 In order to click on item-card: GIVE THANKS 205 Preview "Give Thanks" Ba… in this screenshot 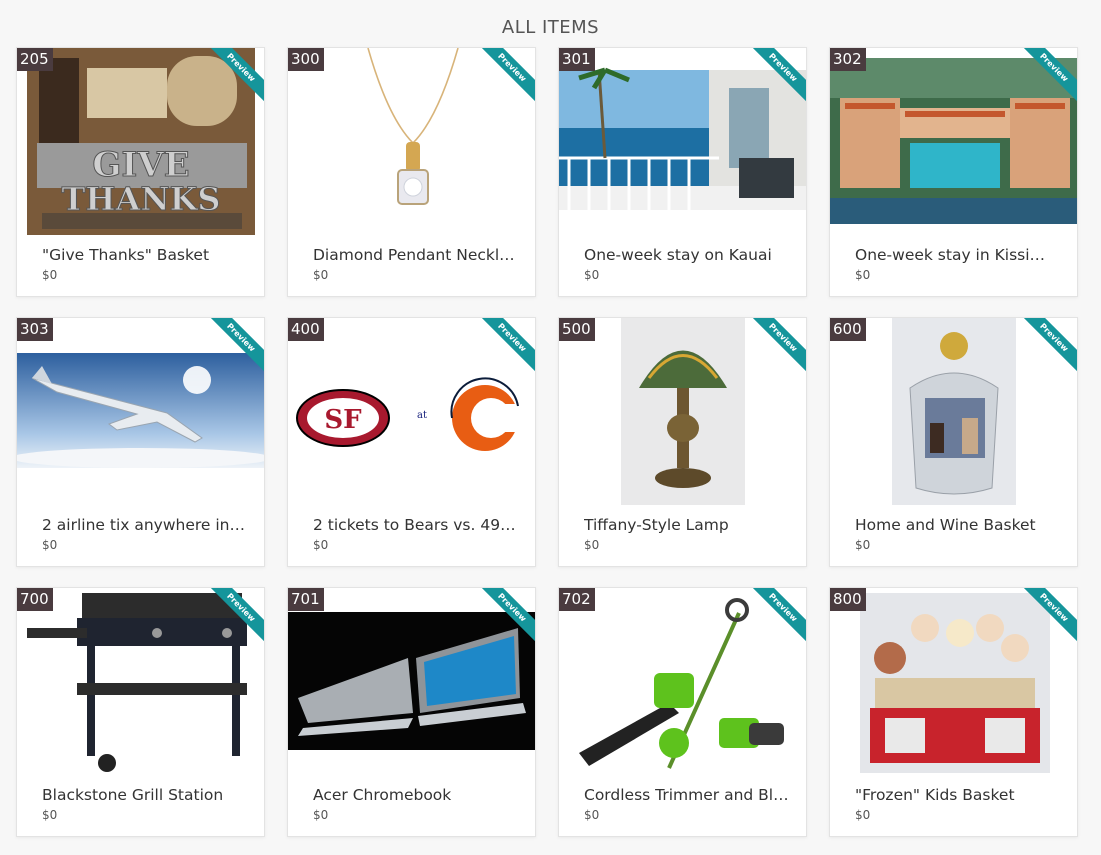, I will do `click(140, 172)`.